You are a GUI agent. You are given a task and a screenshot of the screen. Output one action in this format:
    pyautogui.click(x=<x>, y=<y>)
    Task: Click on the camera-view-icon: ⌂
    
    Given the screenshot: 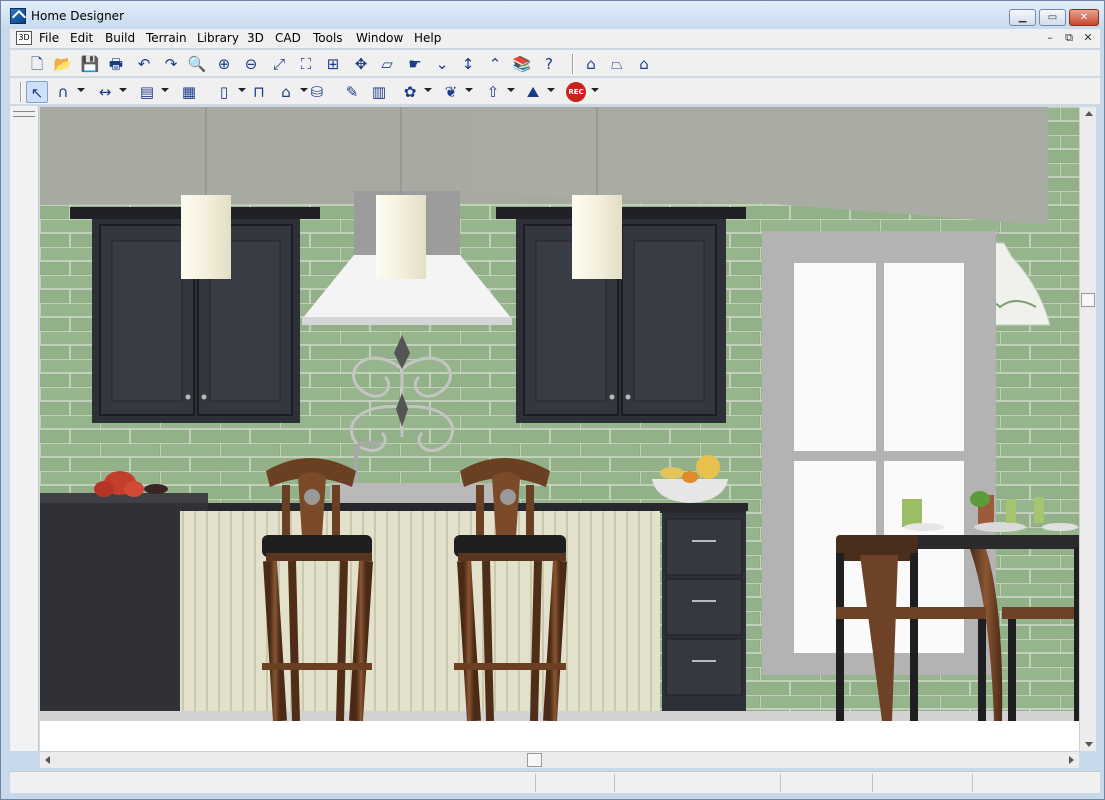 What is the action you would take?
    pyautogui.click(x=591, y=64)
    